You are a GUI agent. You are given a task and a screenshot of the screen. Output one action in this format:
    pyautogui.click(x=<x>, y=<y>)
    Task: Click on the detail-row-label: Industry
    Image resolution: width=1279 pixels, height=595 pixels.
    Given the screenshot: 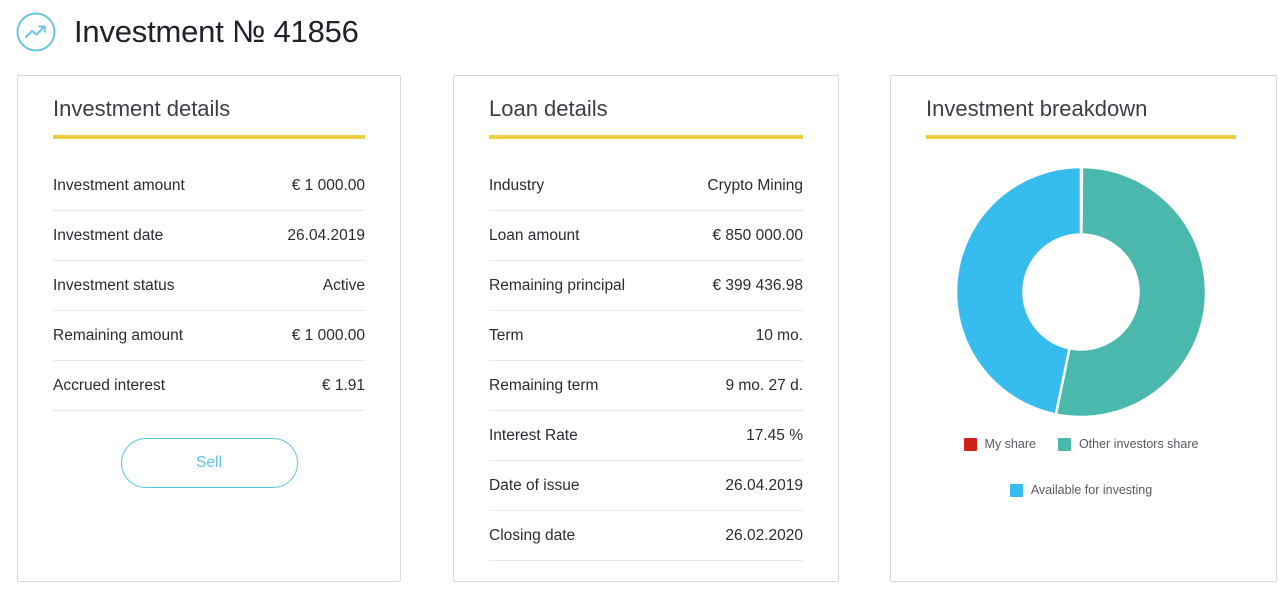 What is the action you would take?
    pyautogui.click(x=517, y=185)
    